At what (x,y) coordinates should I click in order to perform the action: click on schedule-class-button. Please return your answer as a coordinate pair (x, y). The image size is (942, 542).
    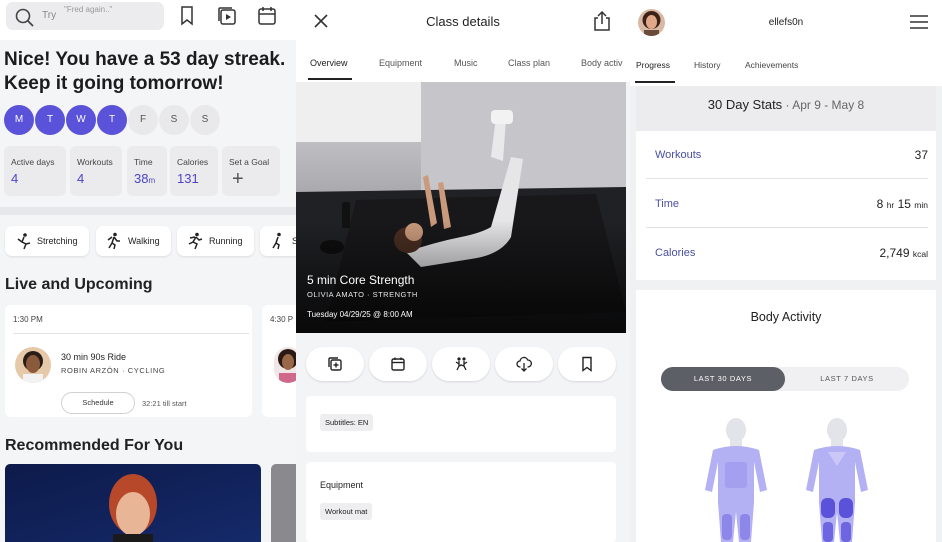
    Looking at the image, I should click on (398, 364).